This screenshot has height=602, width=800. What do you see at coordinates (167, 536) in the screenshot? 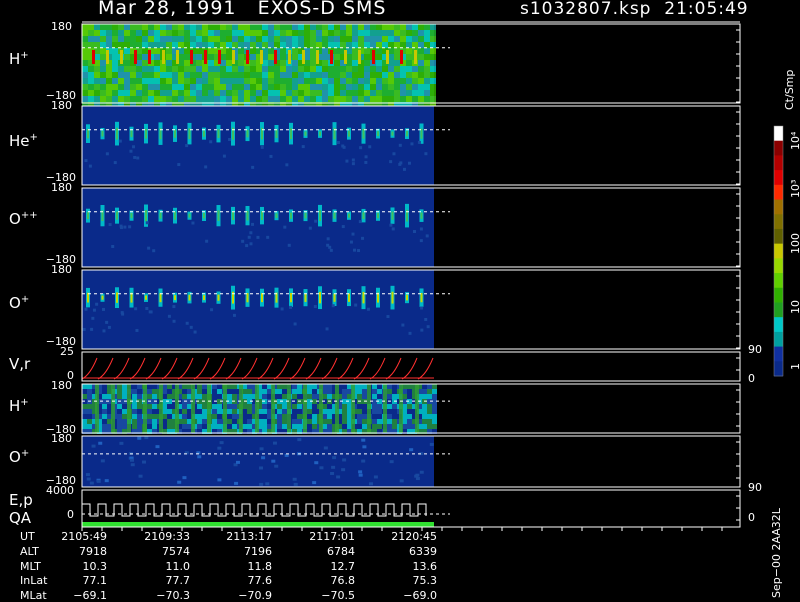
I see `eph-value: 2109:33` at bounding box center [167, 536].